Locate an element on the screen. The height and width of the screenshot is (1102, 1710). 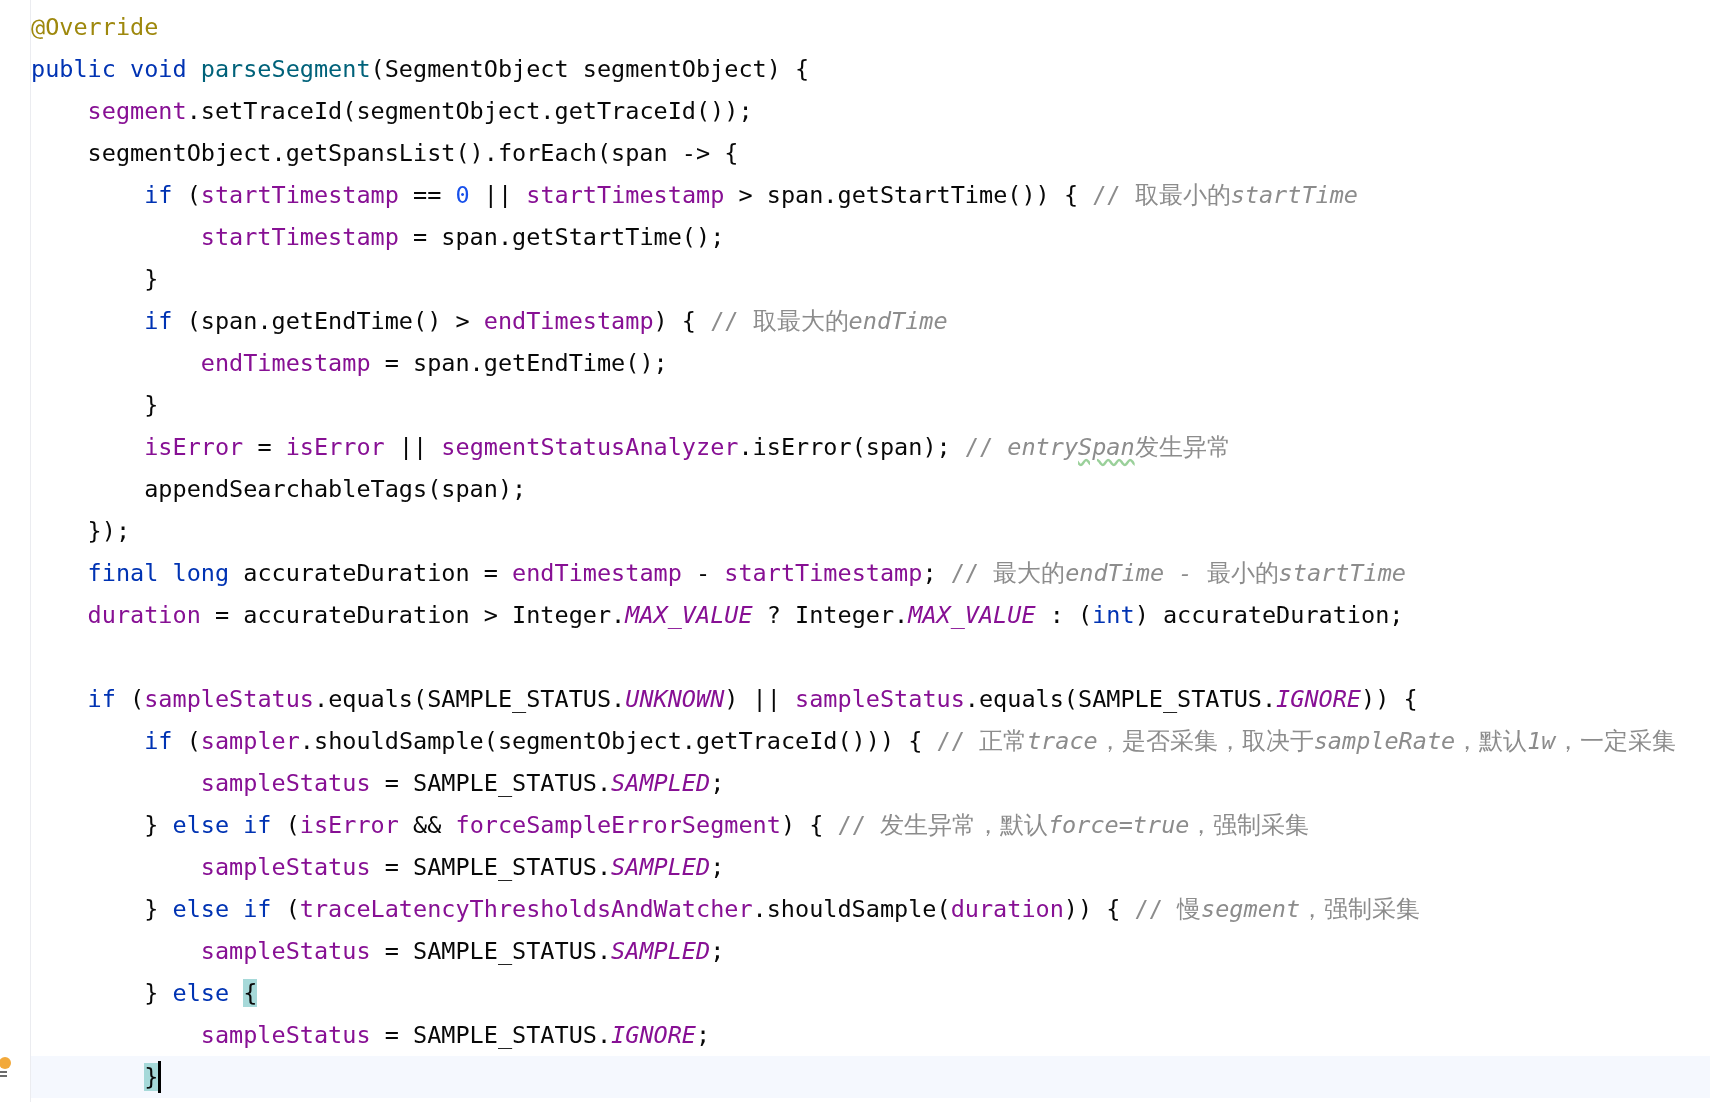
code-line: if (startTimestamp == 0 || startTimestamp > span.getStartTime()) { // 取最小的startTime is located at coordinates (750, 195).